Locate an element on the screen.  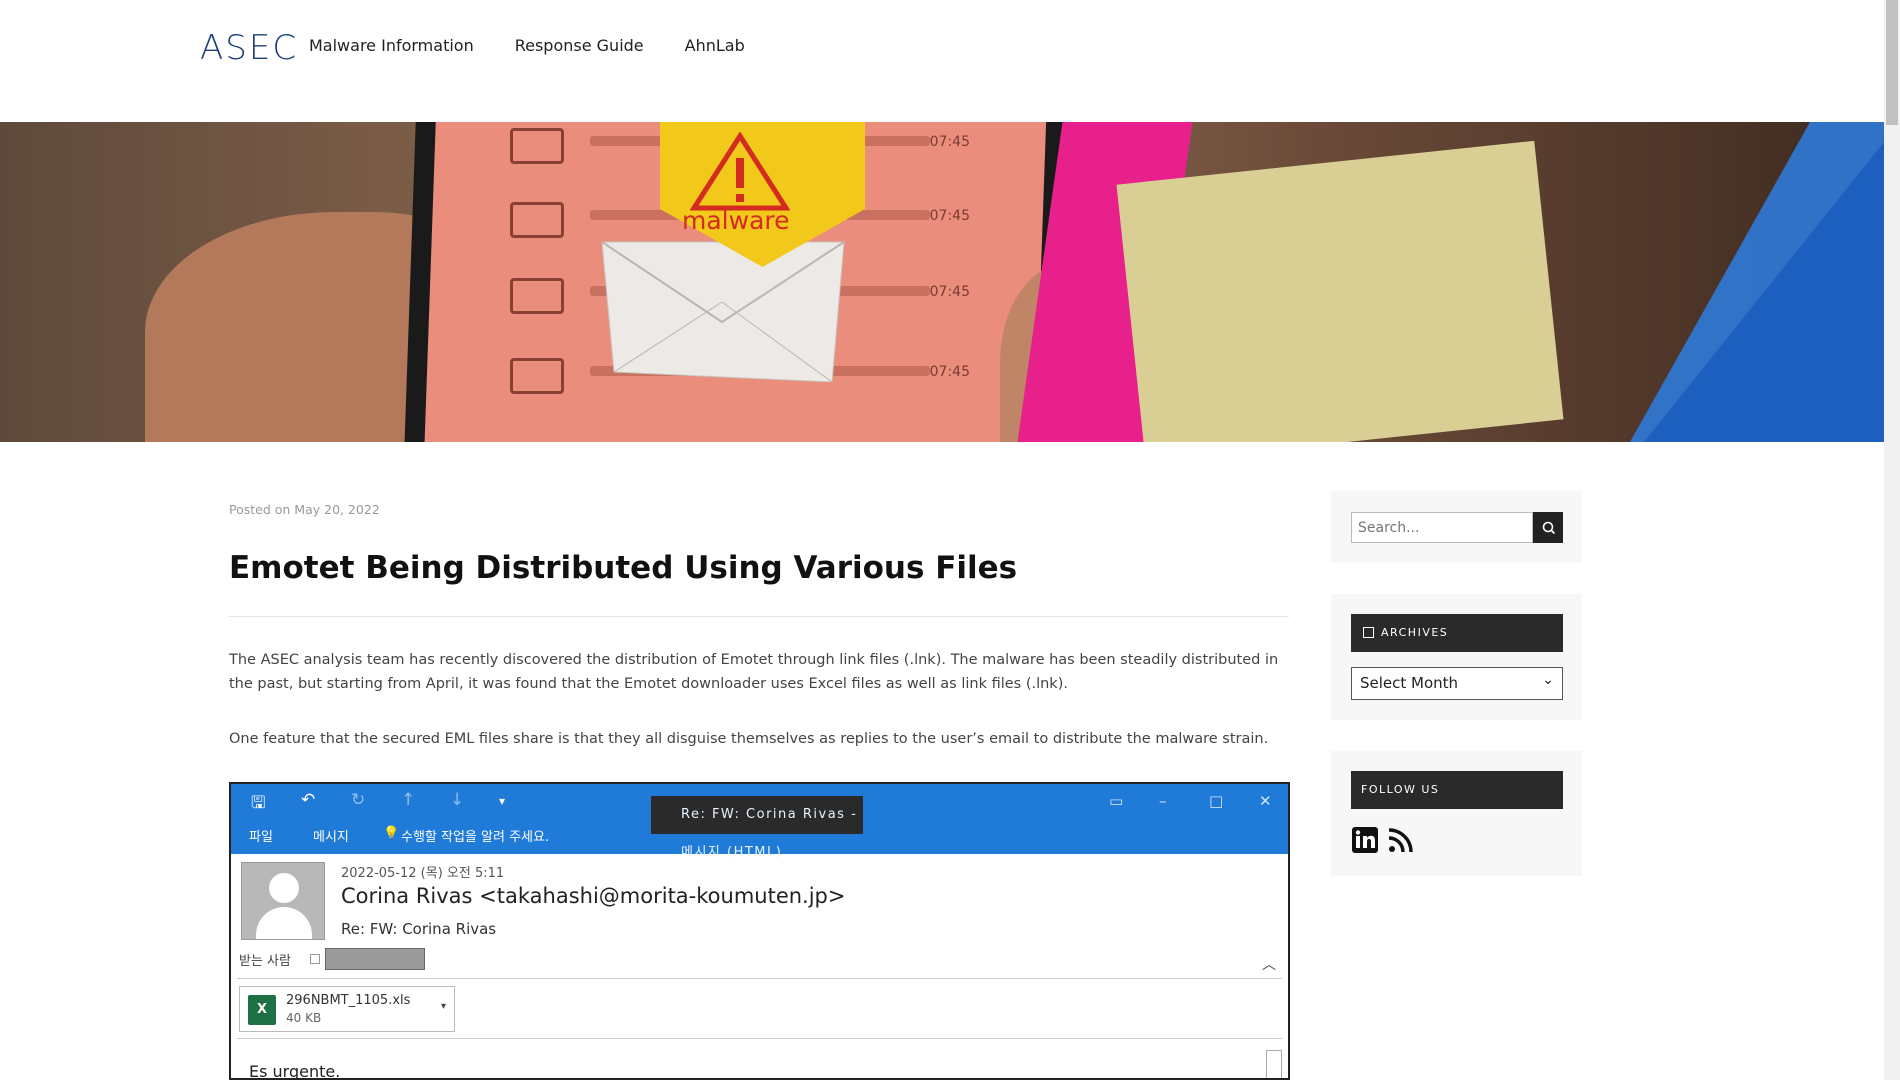
linkedin-icon is located at coordinates (1365, 840).